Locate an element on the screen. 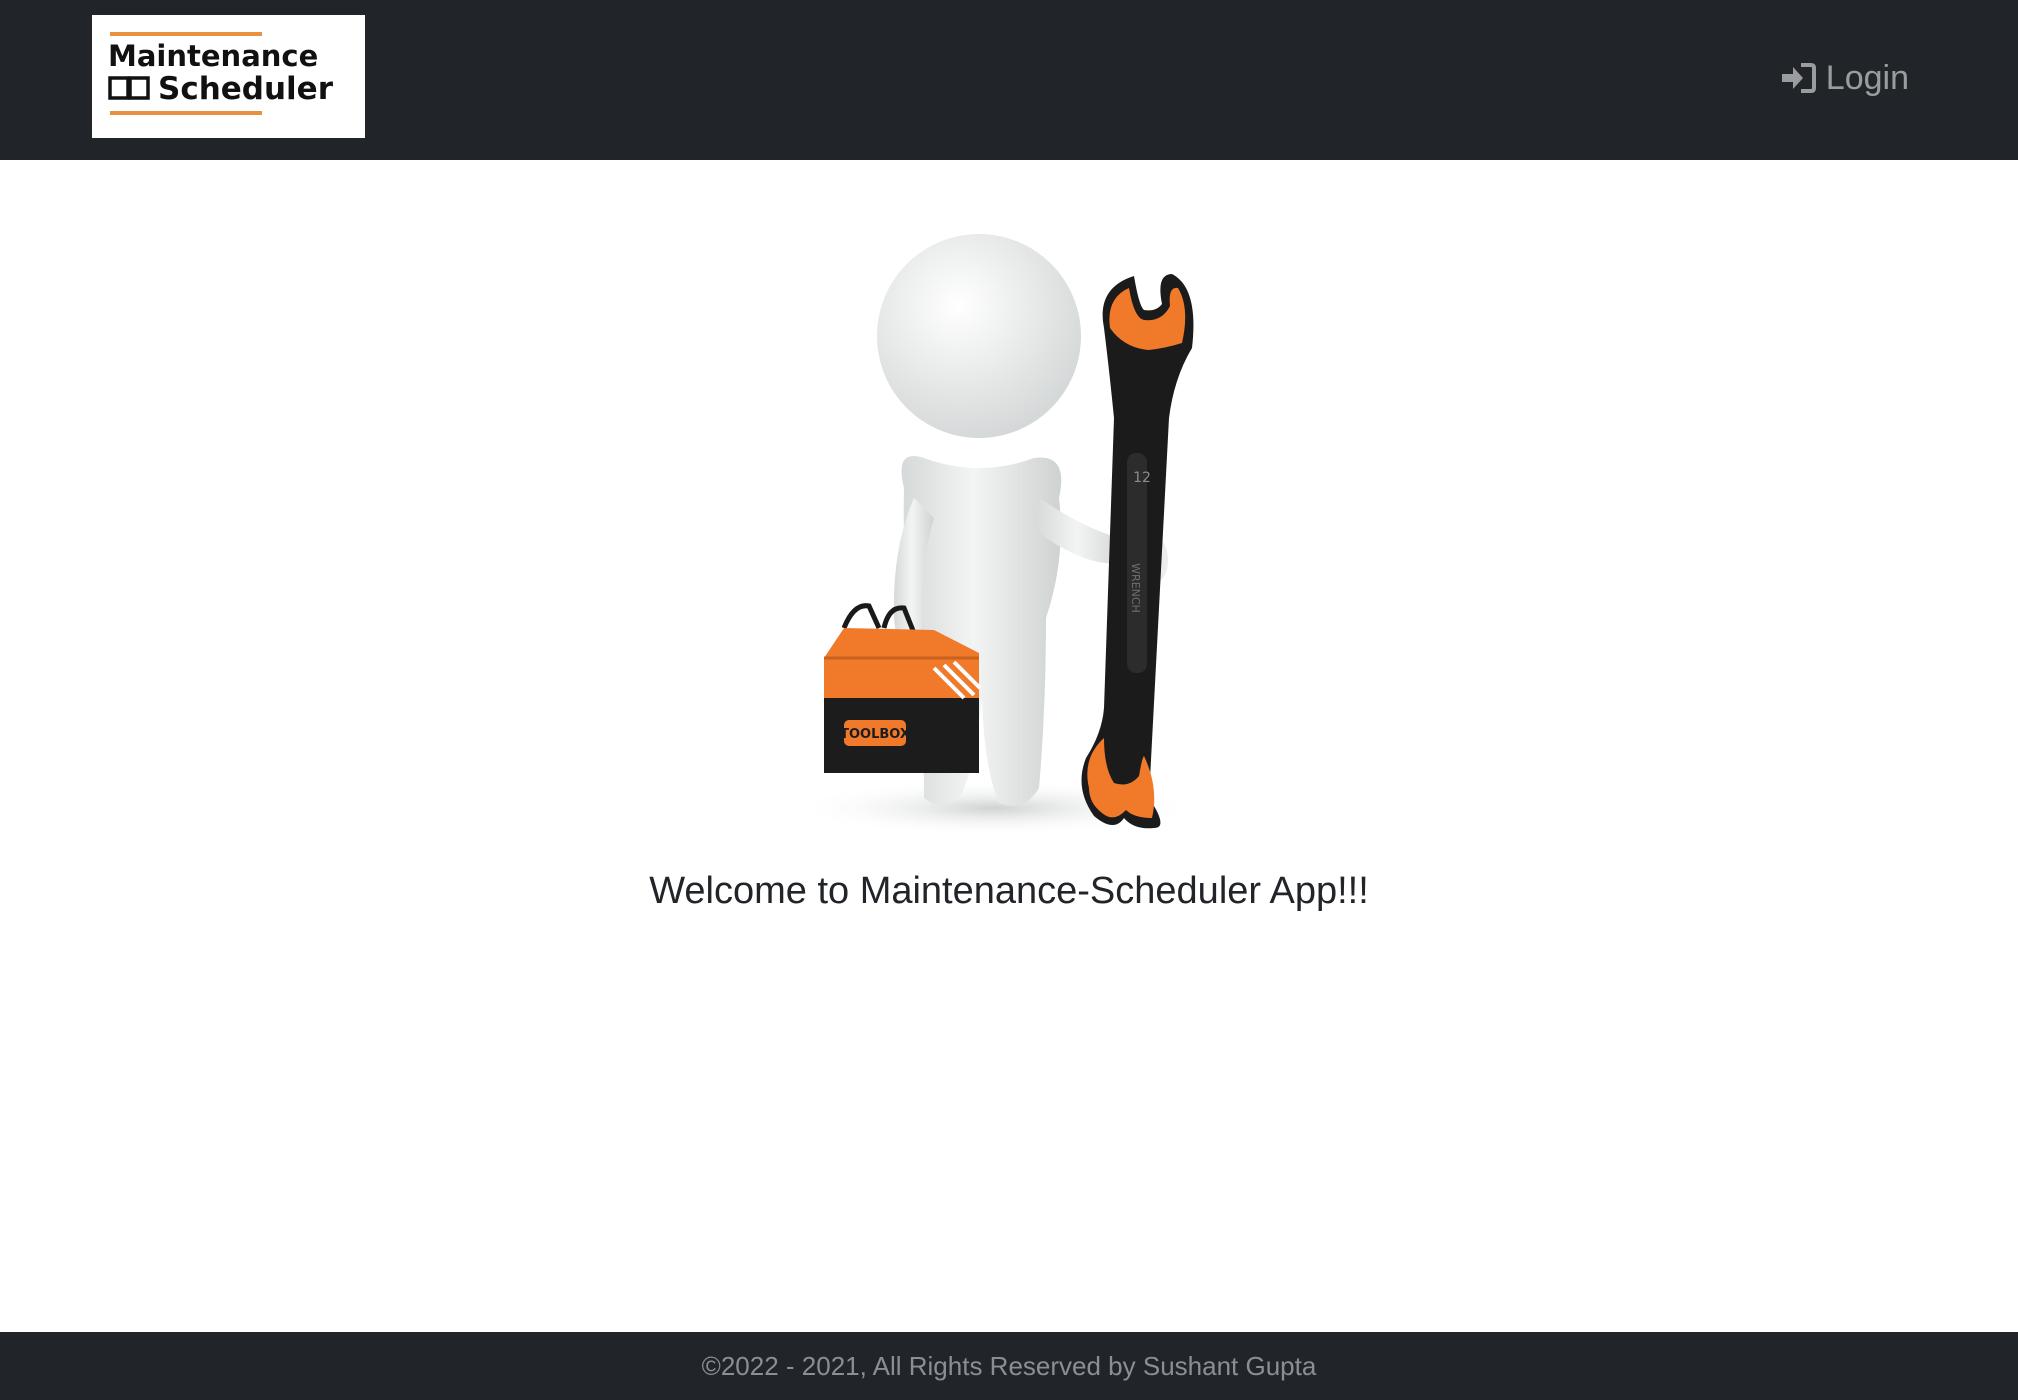 Image resolution: width=2018 pixels, height=1400 pixels. app-logo: Maintenance Scheduler is located at coordinates (228, 76).